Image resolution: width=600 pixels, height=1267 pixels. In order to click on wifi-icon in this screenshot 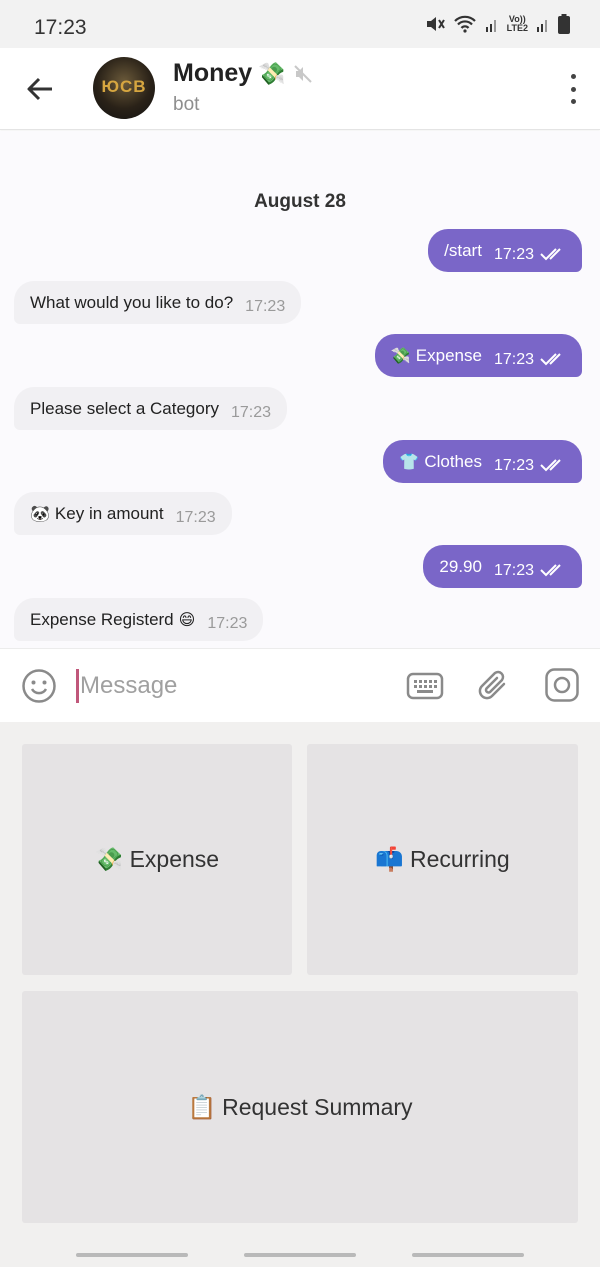, I will do `click(464, 24)`.